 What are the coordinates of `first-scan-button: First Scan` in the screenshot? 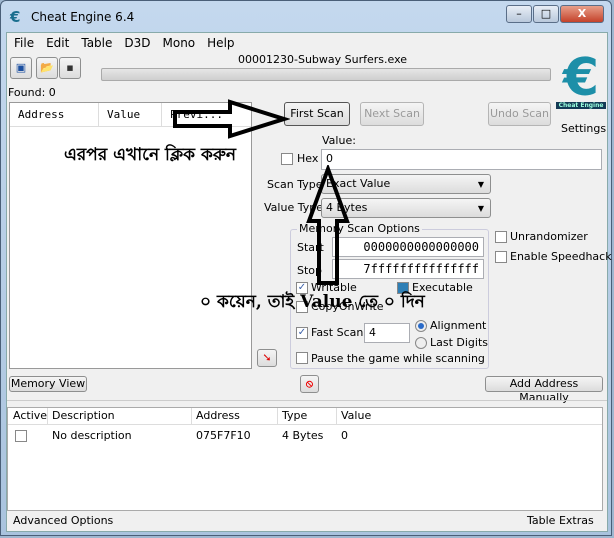 It's located at (317, 114).